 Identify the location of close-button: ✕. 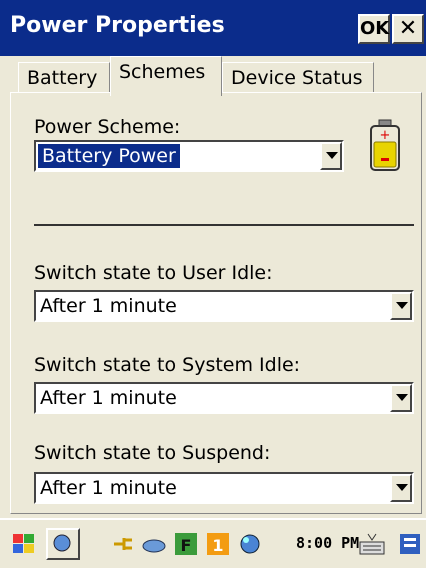
(408, 29).